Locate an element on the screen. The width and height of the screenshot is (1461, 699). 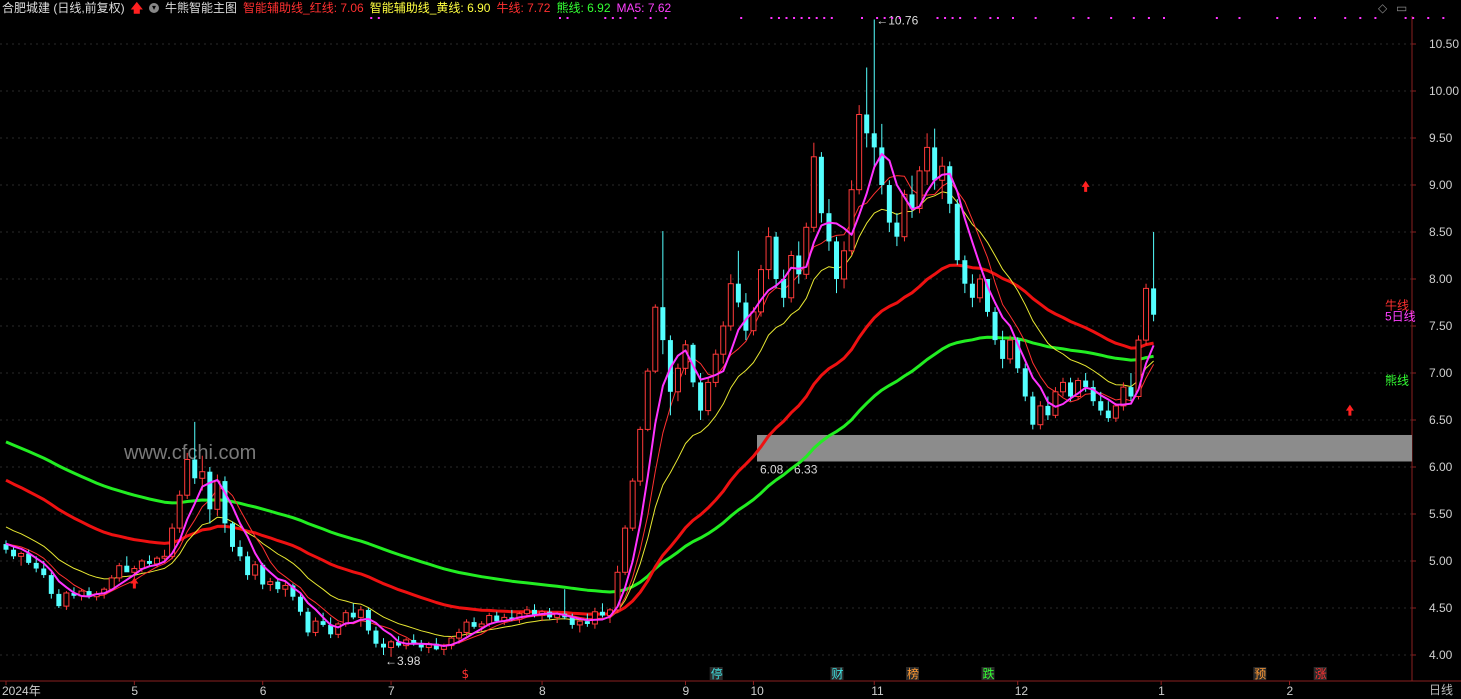
event-tag: 停 is located at coordinates (717, 673).